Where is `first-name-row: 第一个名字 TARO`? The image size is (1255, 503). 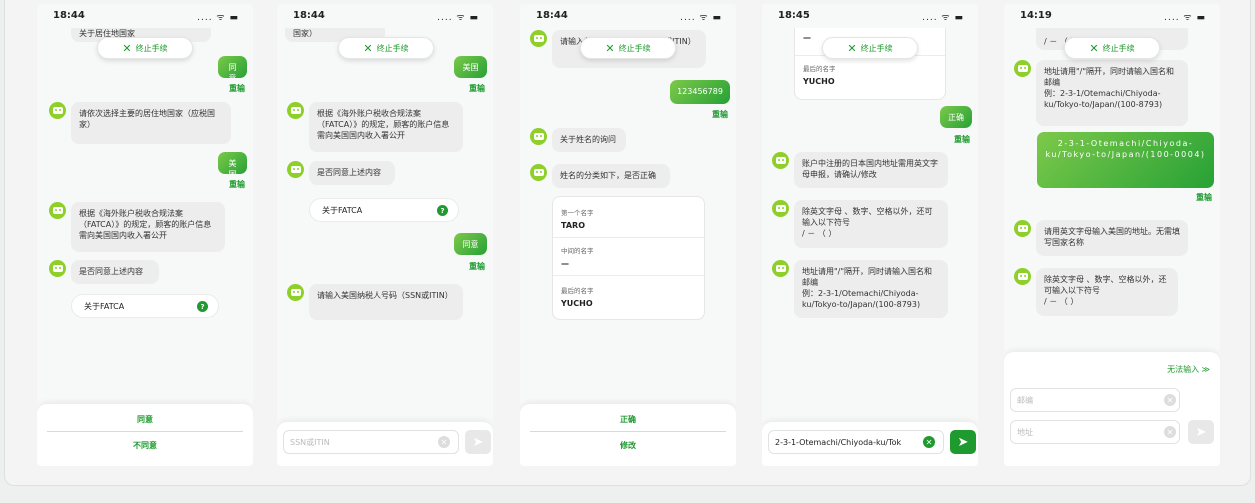
first-name-row: 第一个名字 TARO is located at coordinates (628, 218).